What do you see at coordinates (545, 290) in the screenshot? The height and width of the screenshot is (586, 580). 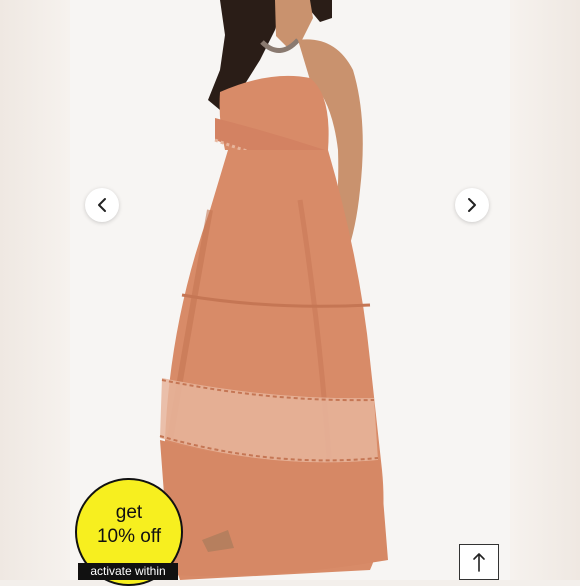 I see `gallery-backdrop-right` at bounding box center [545, 290].